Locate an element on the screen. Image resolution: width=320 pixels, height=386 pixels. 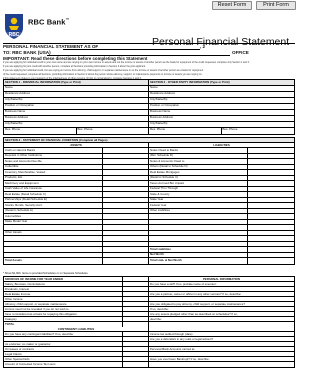
personal-info-field: If so, describe: is located at coordinates (221, 309).